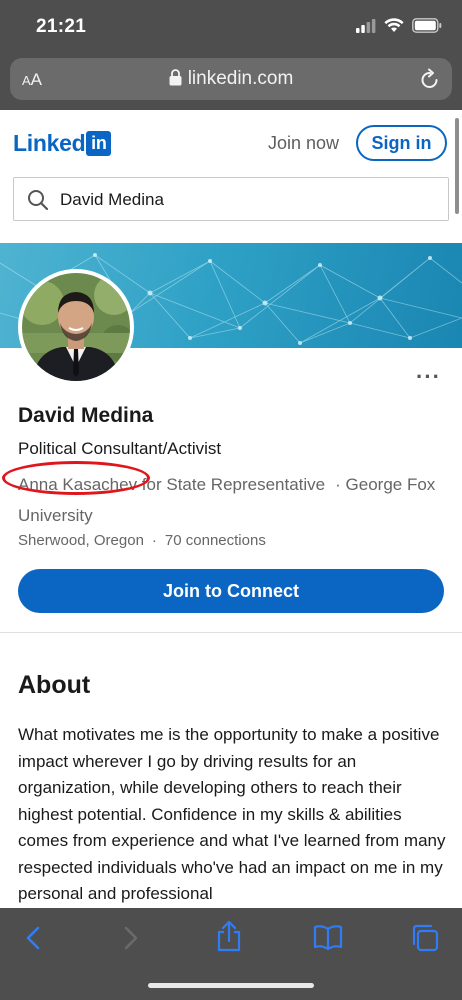 The image size is (462, 1000). I want to click on bookmarks-icon, so click(328, 937).